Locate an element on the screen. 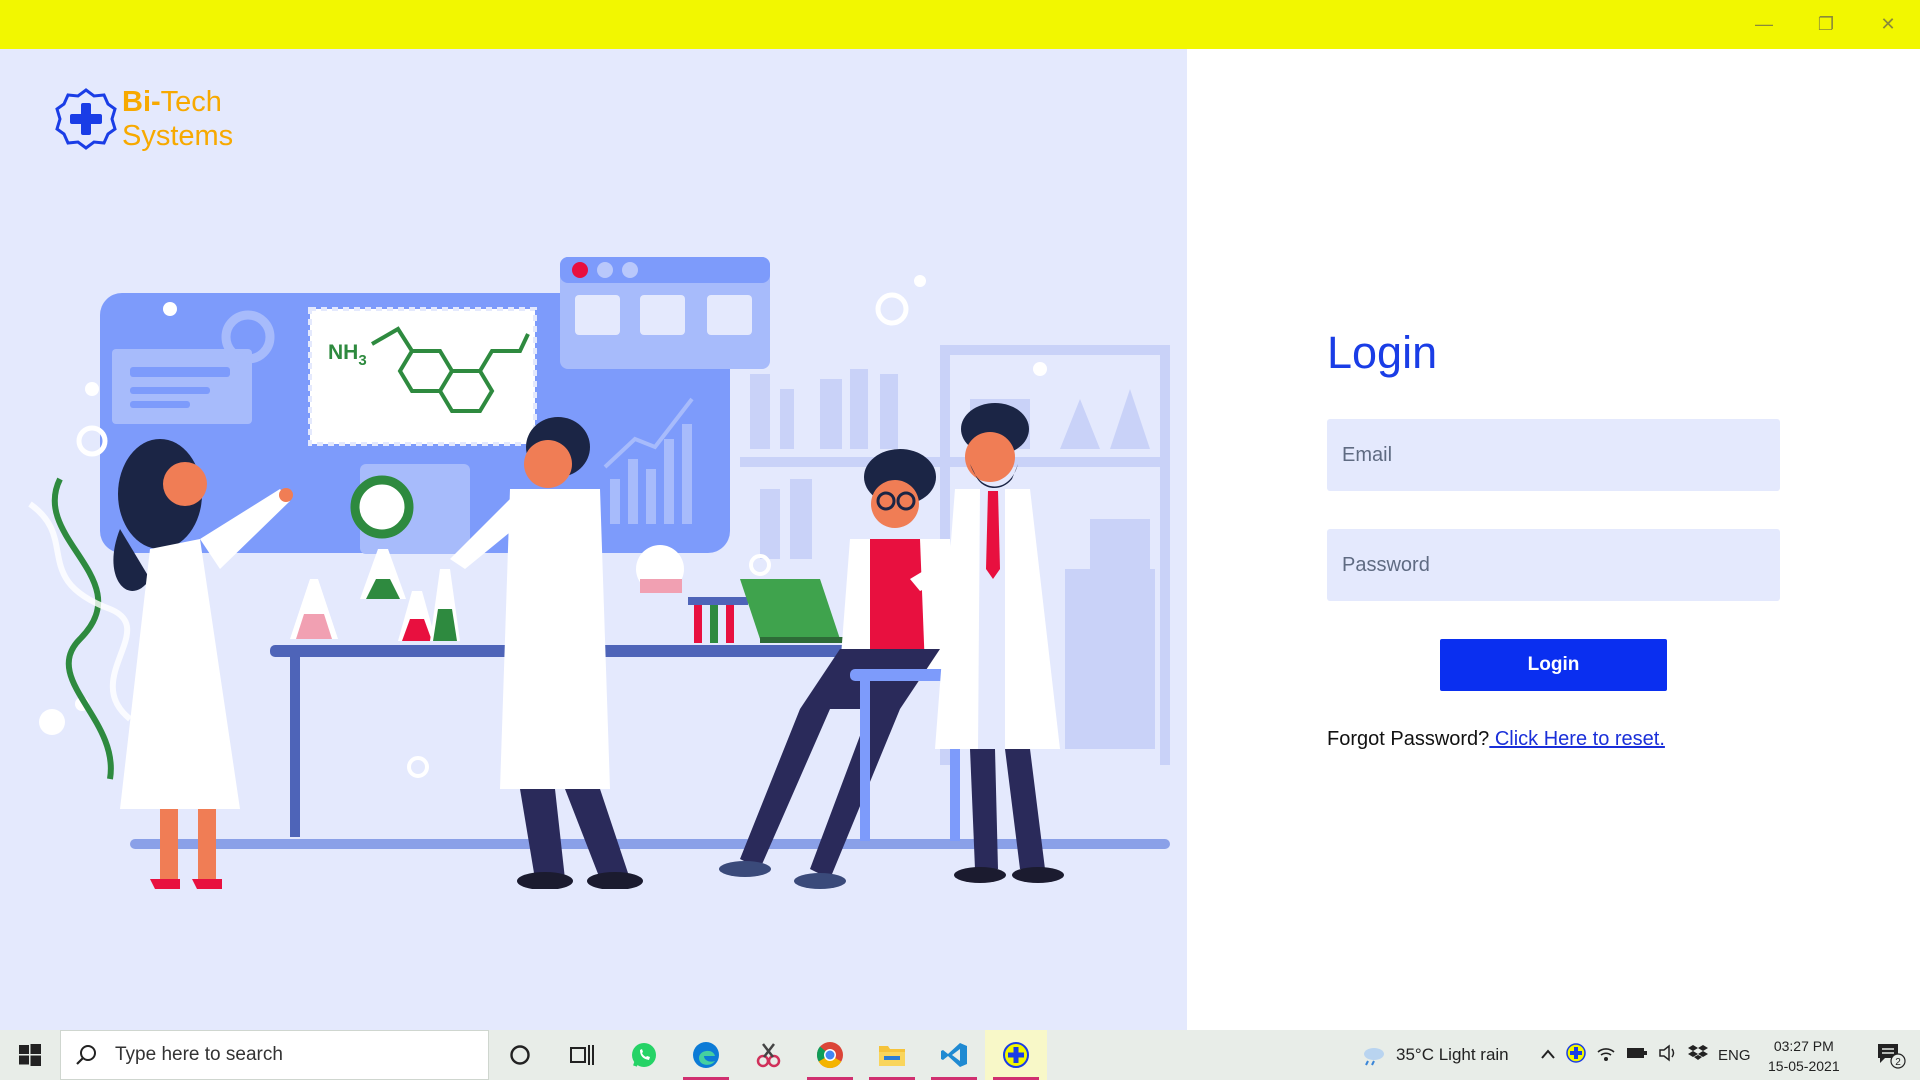 This screenshot has width=1920, height=1080. folder-icon is located at coordinates (892, 1056).